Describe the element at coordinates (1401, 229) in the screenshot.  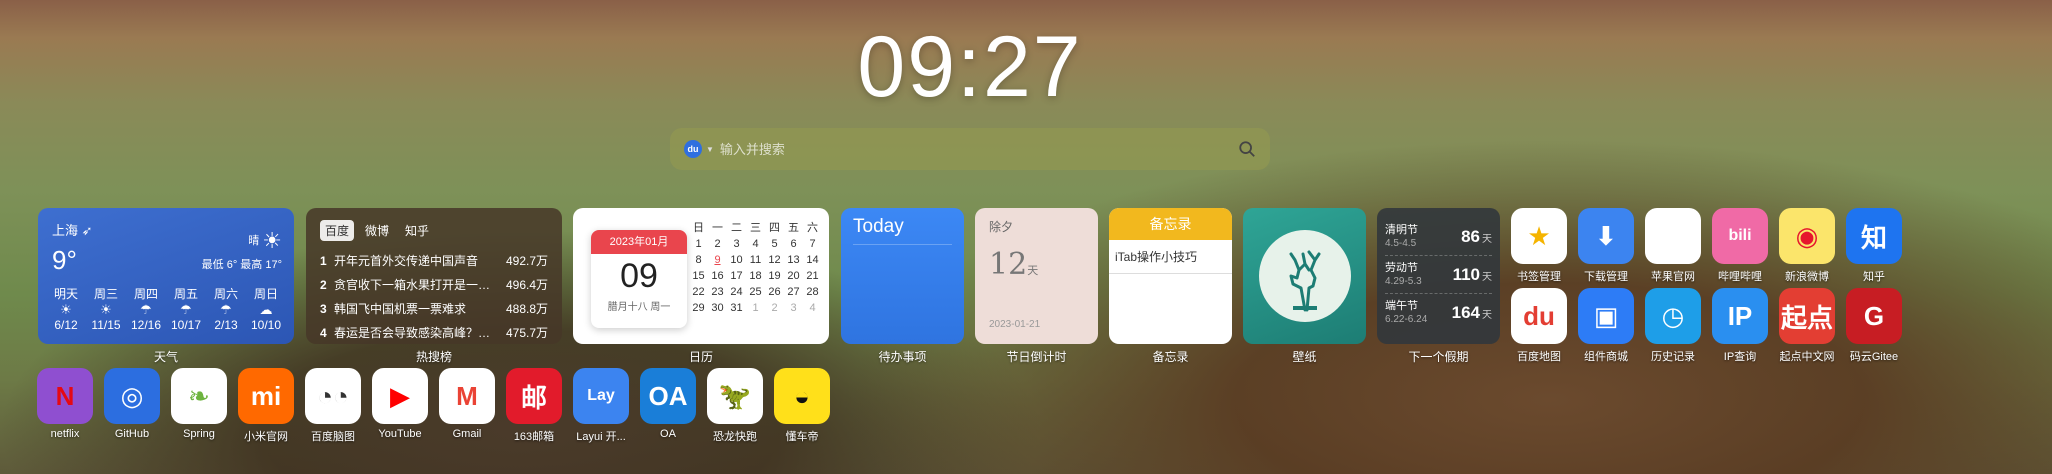
I see `holiday-name: 清明节` at that location.